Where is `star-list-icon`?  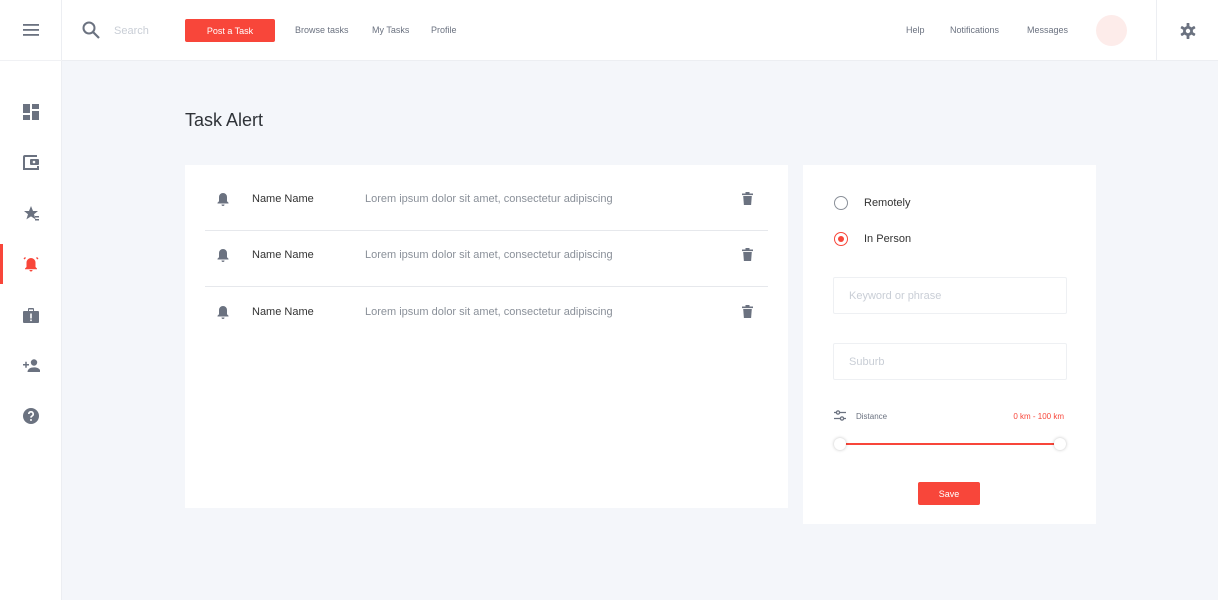 star-list-icon is located at coordinates (31, 212).